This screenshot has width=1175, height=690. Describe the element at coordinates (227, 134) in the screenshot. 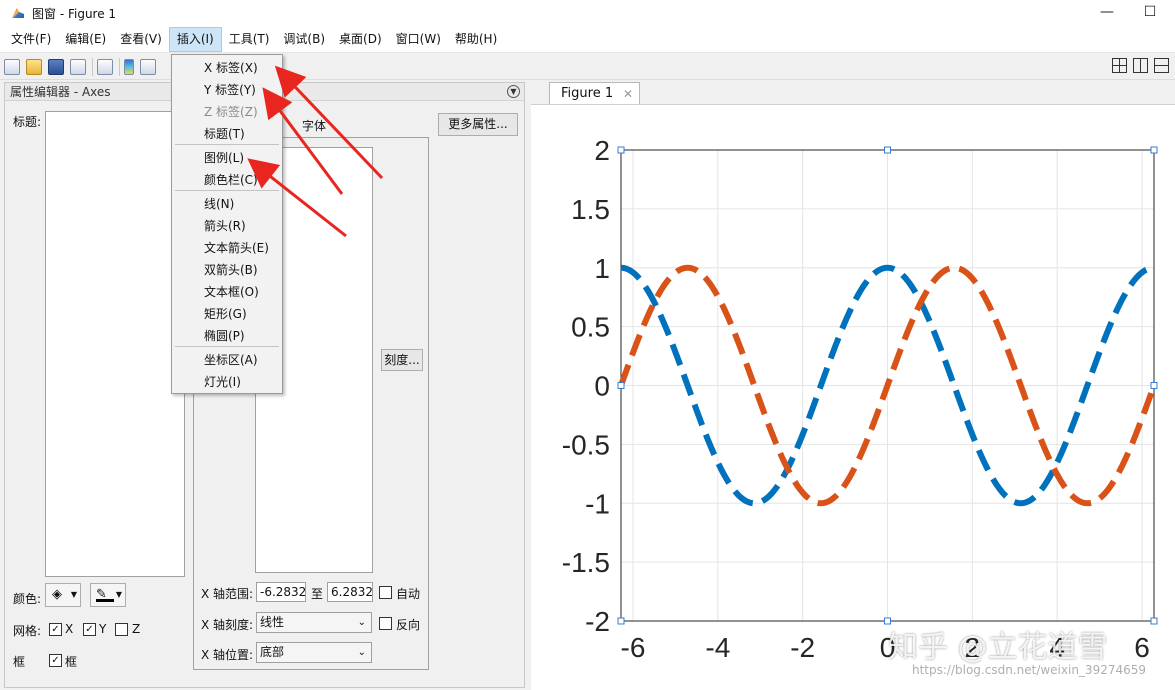

I see `insert-menu-item: 标题(T)` at that location.